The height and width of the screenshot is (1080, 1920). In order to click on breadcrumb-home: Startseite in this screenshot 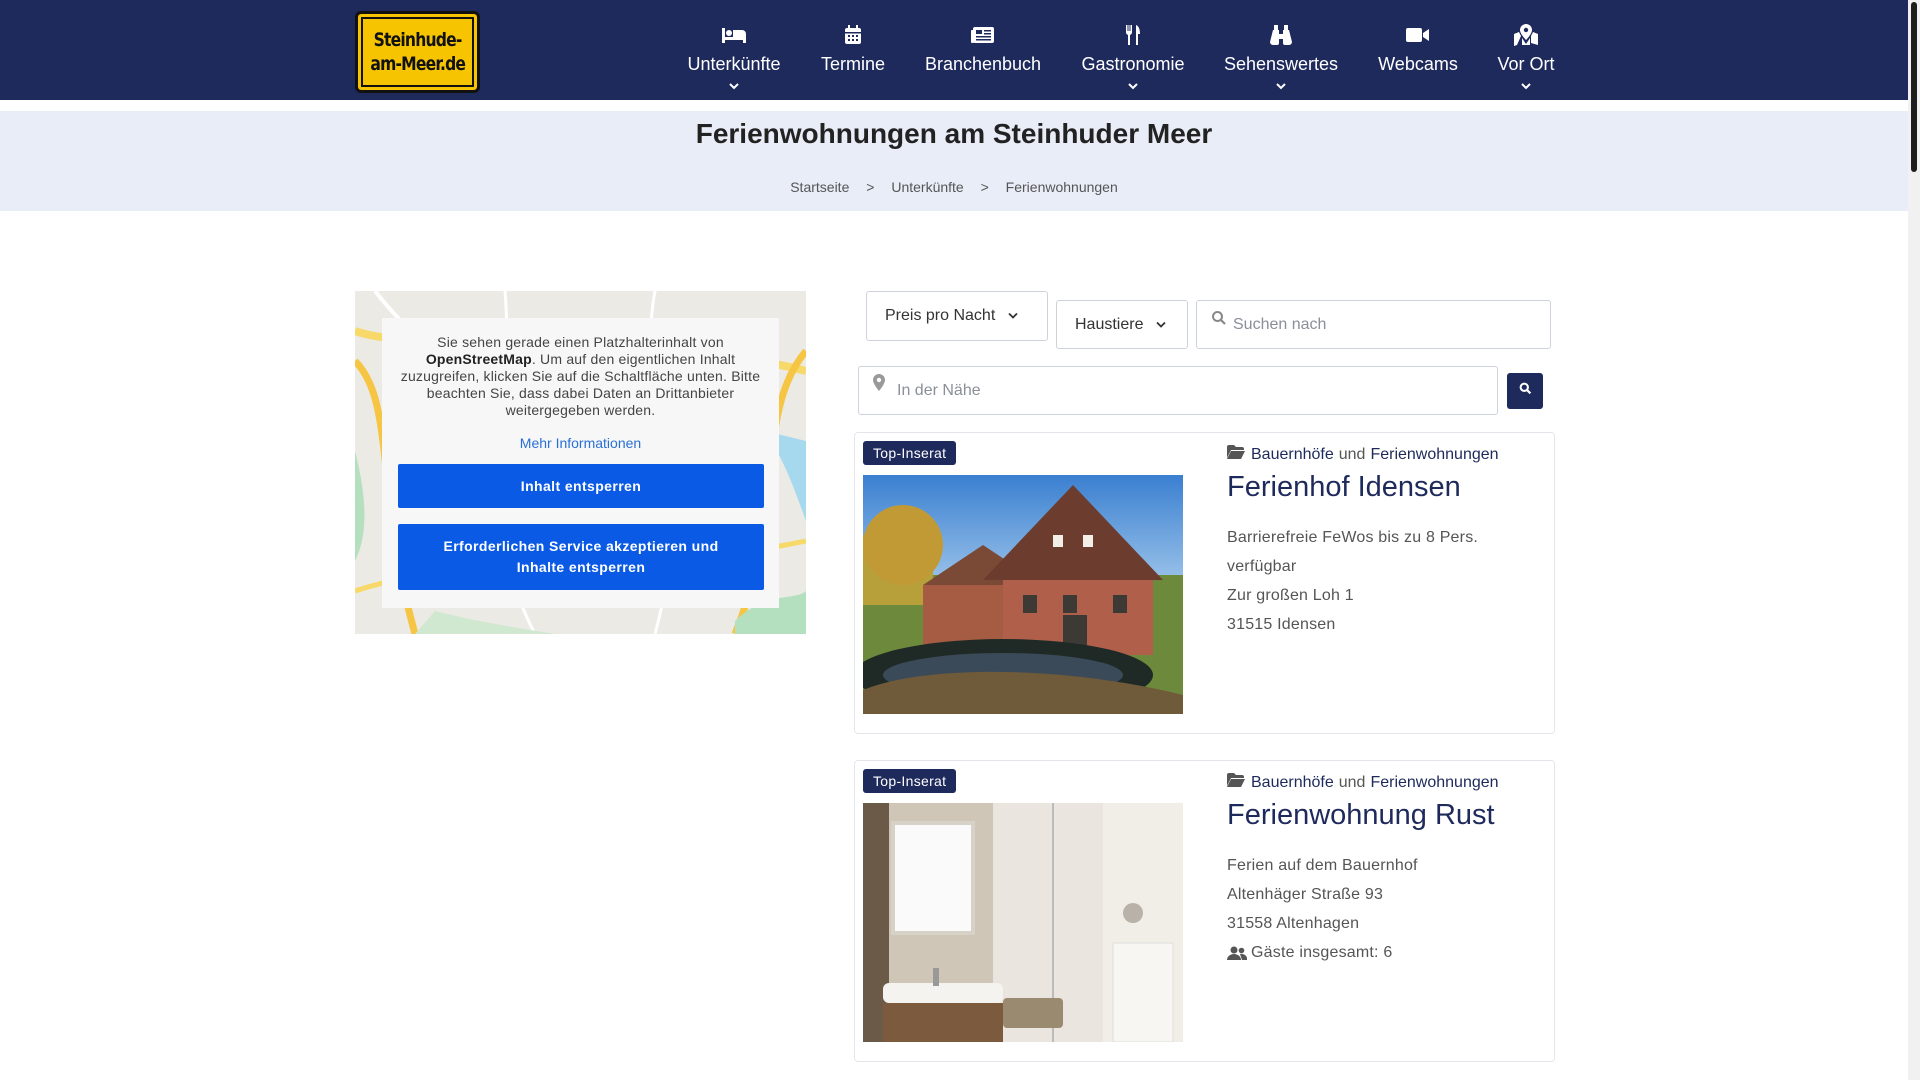, I will do `click(819, 187)`.